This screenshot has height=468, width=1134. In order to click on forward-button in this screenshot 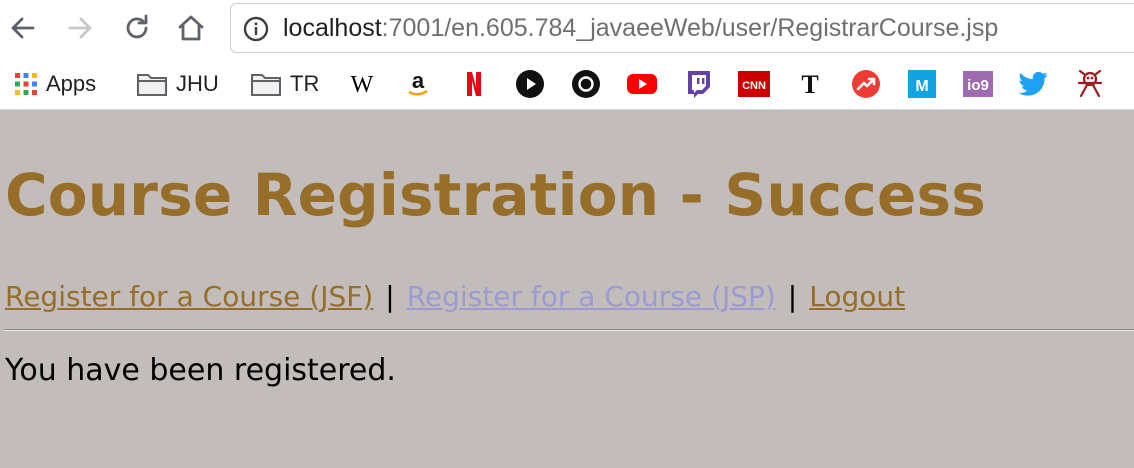, I will do `click(80, 28)`.